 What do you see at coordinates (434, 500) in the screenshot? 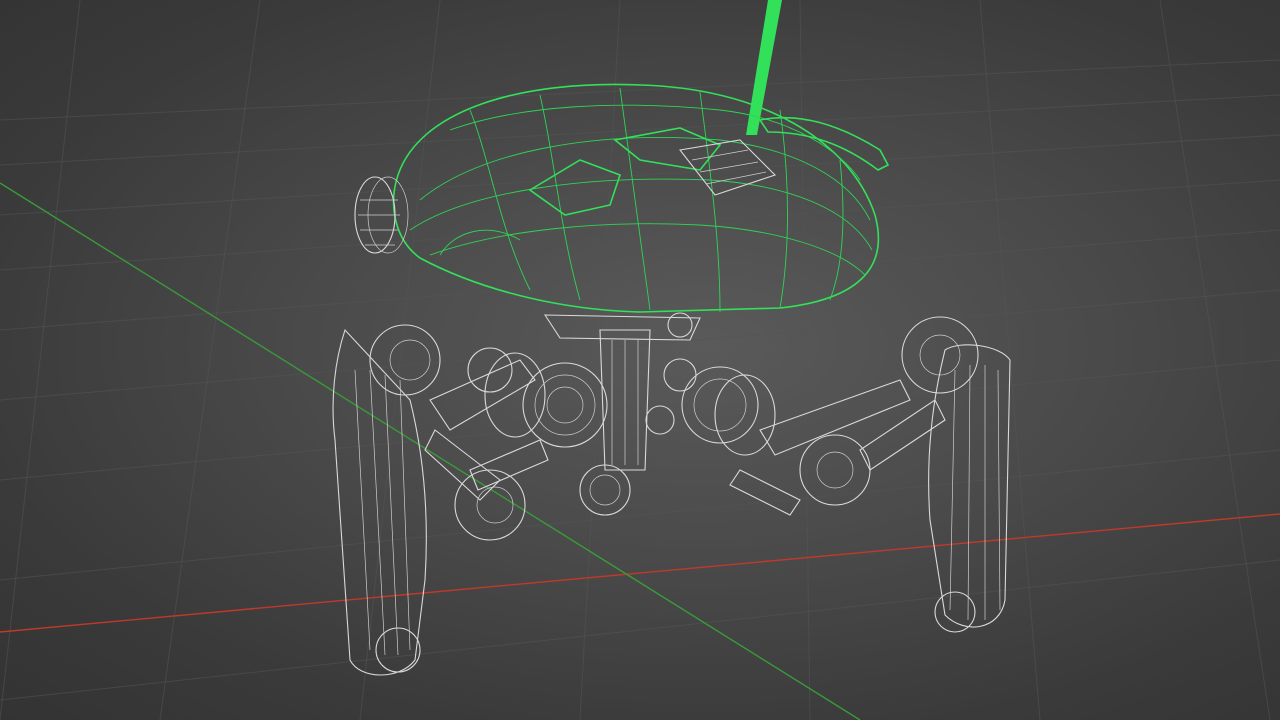
I see `leg-left-front` at bounding box center [434, 500].